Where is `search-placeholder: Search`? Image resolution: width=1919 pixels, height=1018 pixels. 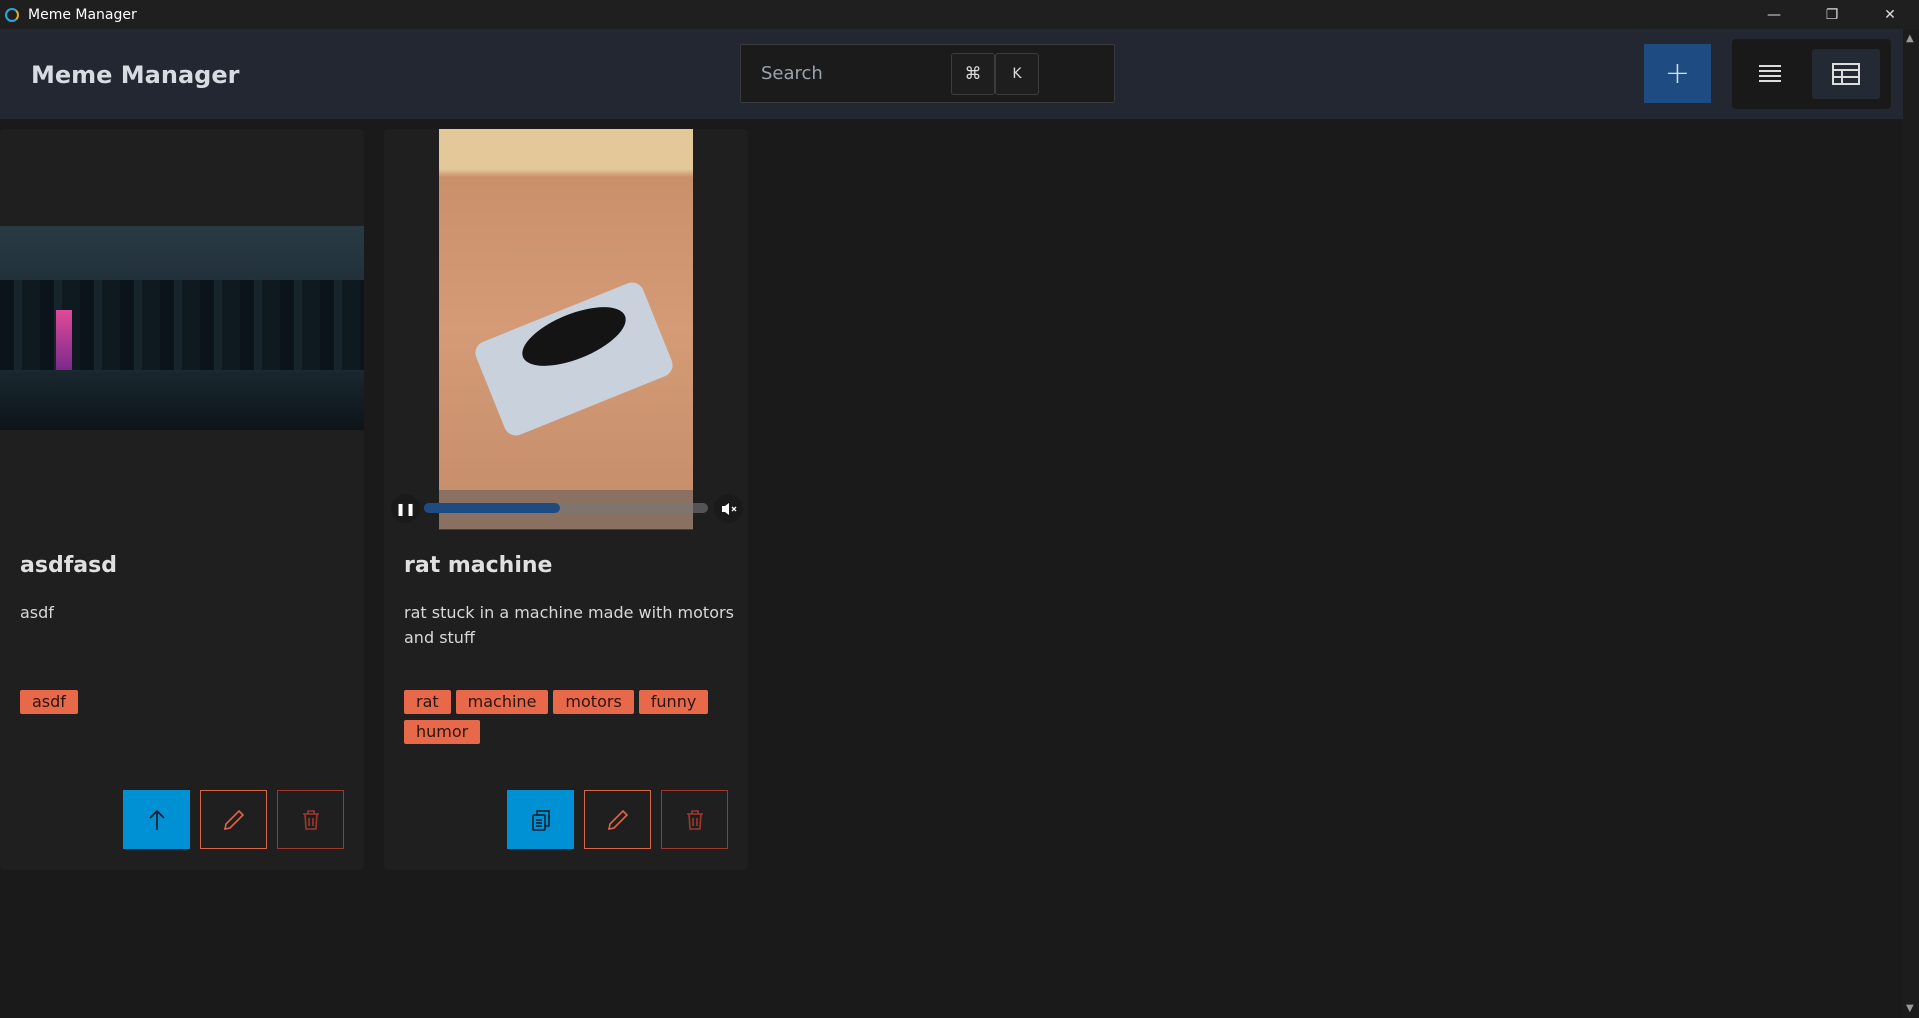 search-placeholder: Search is located at coordinates (792, 73).